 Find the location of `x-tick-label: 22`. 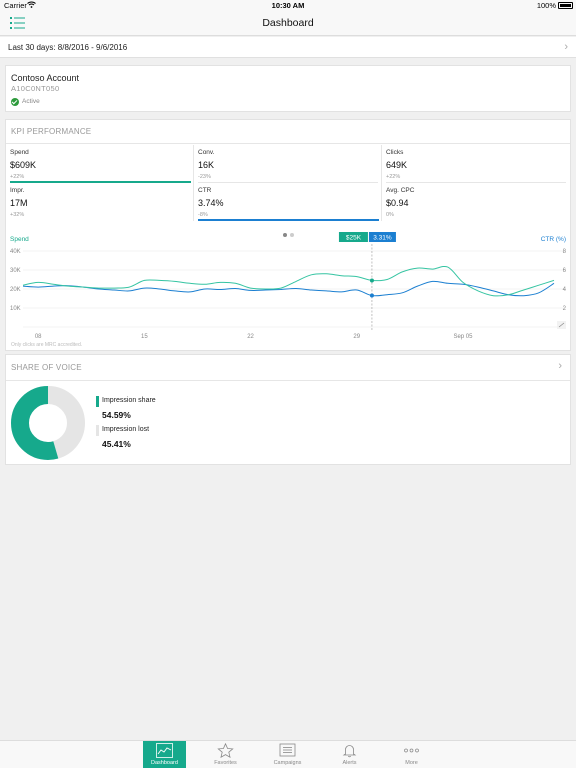

x-tick-label: 22 is located at coordinates (250, 337).